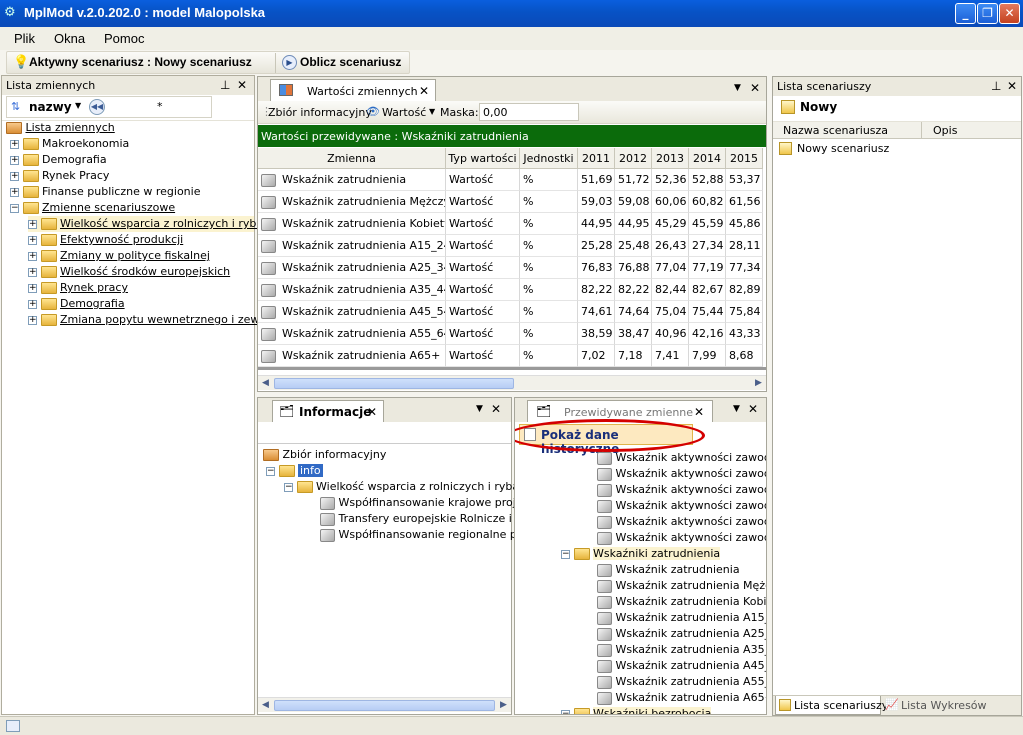  I want to click on table-cell: 82,89, so click(744, 290).